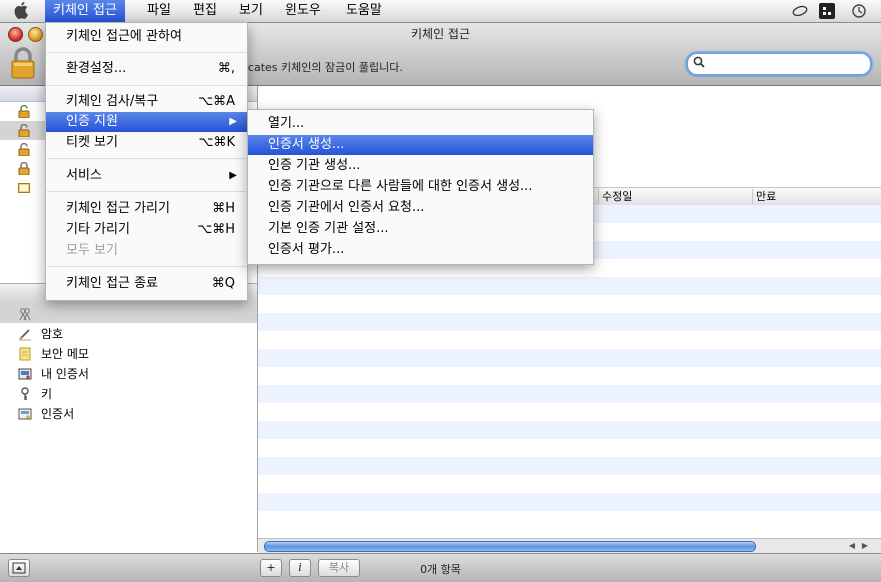  Describe the element at coordinates (25, 414) in the screenshot. I see `certificate-icon` at that location.